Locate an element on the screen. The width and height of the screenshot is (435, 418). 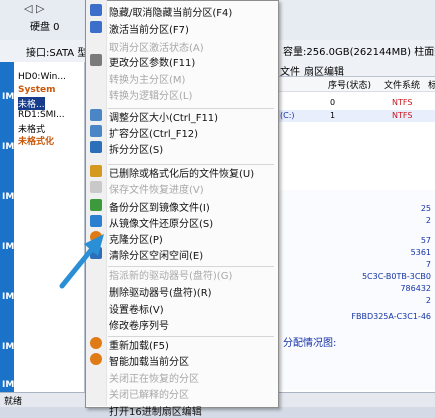
menu-item: 隐藏/取消隐藏当前分区(F4) is located at coordinates (181, 10).